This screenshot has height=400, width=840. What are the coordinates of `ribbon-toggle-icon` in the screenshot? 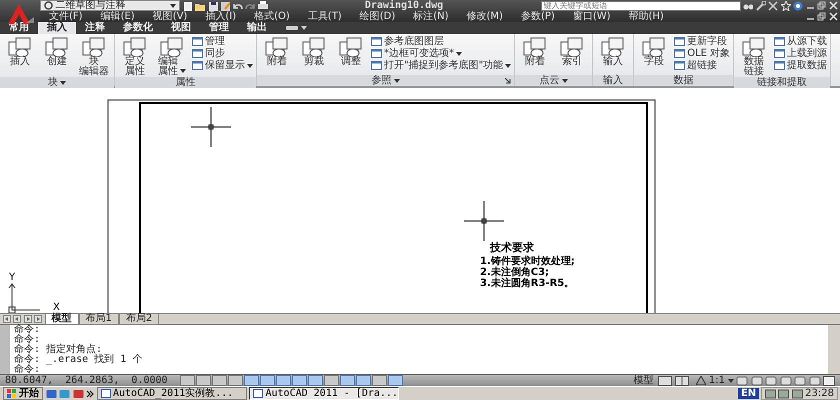 It's located at (292, 28).